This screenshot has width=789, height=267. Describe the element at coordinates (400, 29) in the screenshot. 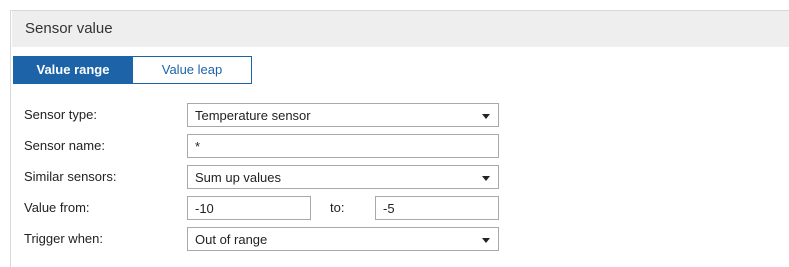

I see `panel-header: Sensor value` at that location.